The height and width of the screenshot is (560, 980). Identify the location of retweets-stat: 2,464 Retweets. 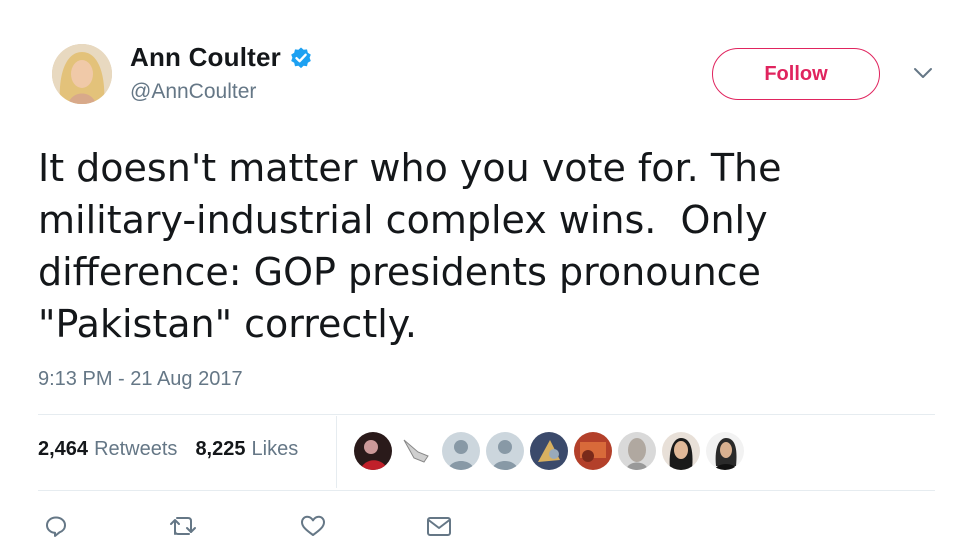
(107, 449).